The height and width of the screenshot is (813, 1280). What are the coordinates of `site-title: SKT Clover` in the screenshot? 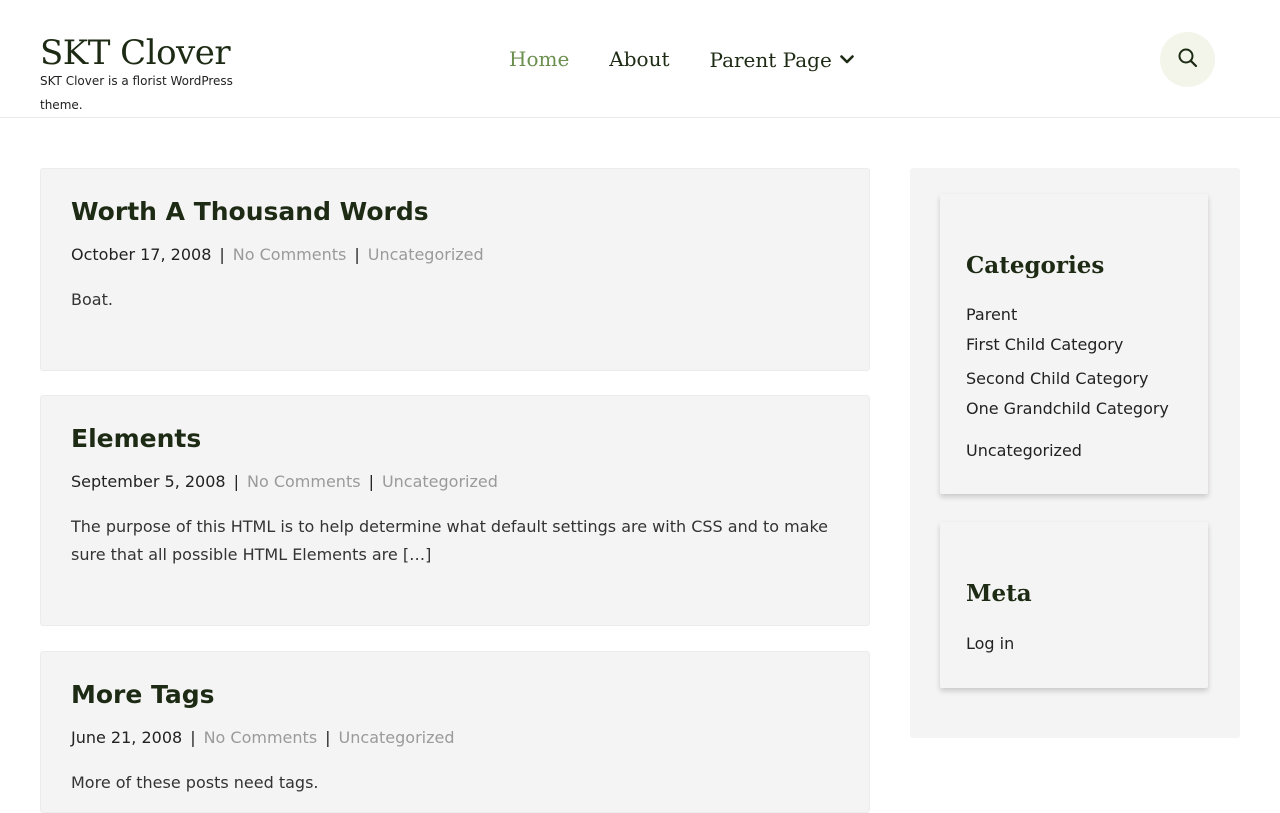 It's located at (135, 53).